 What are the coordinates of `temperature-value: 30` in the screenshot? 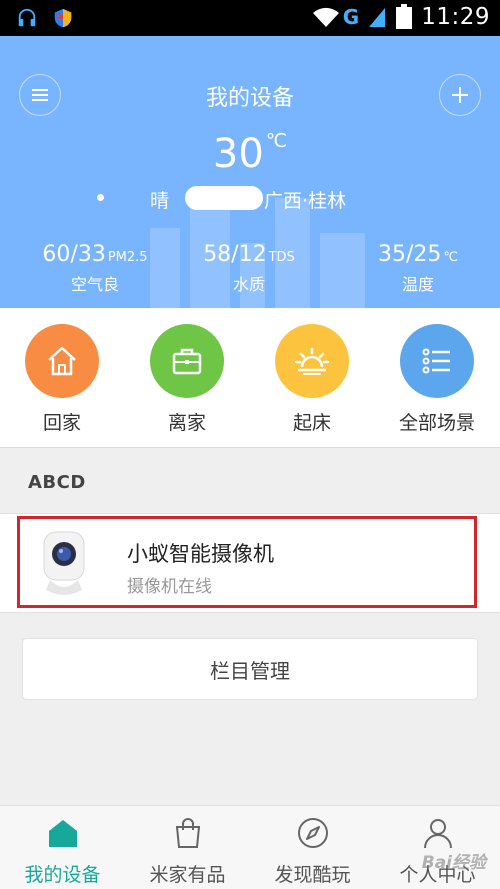 It's located at (238, 154).